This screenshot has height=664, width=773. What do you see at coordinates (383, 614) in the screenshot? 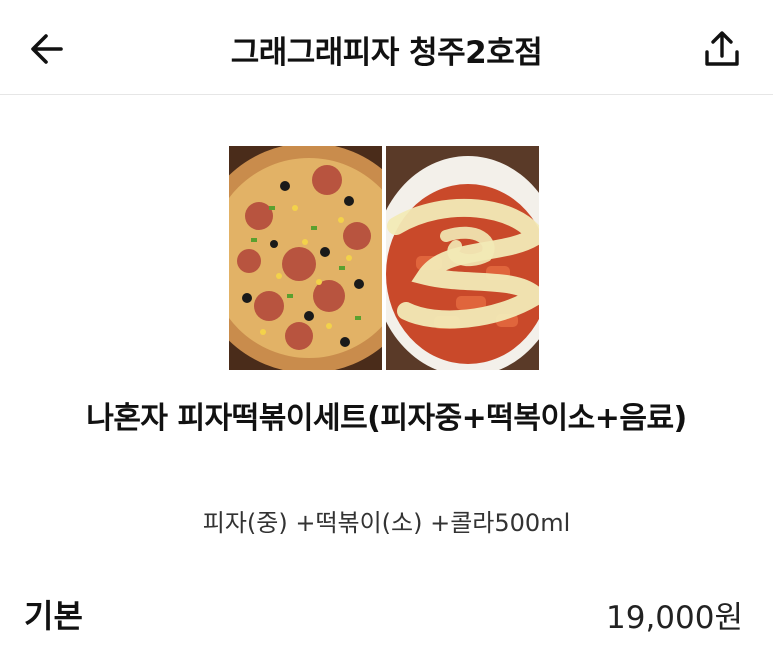
I see `price-row: 기본 19,000원` at bounding box center [383, 614].